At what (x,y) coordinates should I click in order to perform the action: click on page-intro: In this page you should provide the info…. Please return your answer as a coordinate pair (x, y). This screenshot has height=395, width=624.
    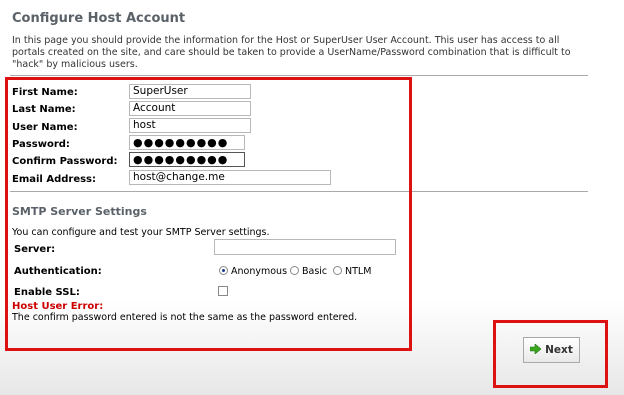
    Looking at the image, I should click on (291, 52).